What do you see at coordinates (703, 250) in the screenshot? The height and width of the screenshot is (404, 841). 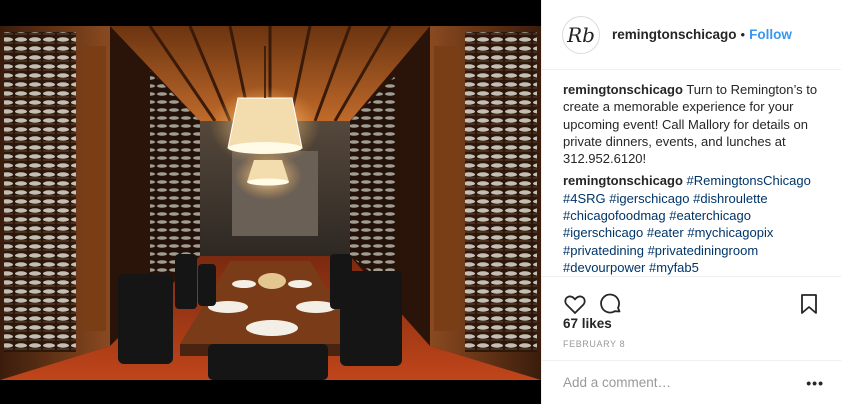 I see `hashtag-link: #privatediningroom` at bounding box center [703, 250].